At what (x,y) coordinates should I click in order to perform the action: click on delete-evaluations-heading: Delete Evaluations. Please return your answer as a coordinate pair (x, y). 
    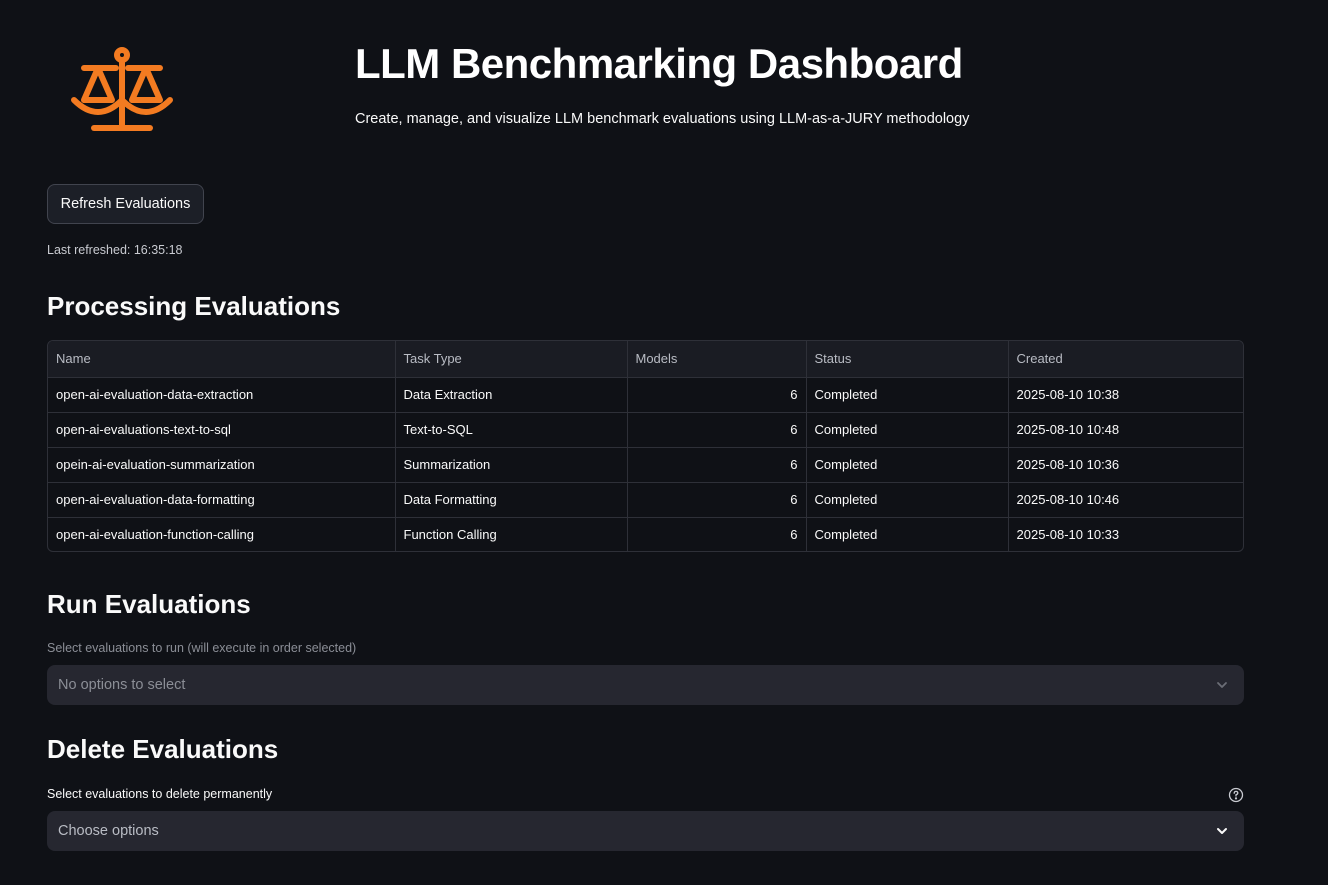
    Looking at the image, I should click on (163, 749).